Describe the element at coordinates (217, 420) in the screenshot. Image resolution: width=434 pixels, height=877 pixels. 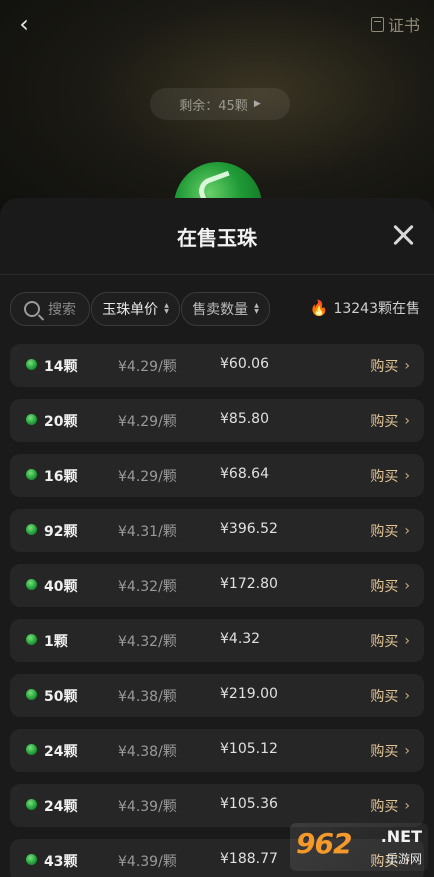
I see `list-item: 20颗 ¥4.29/颗 ¥85.80 购买 ›` at that location.